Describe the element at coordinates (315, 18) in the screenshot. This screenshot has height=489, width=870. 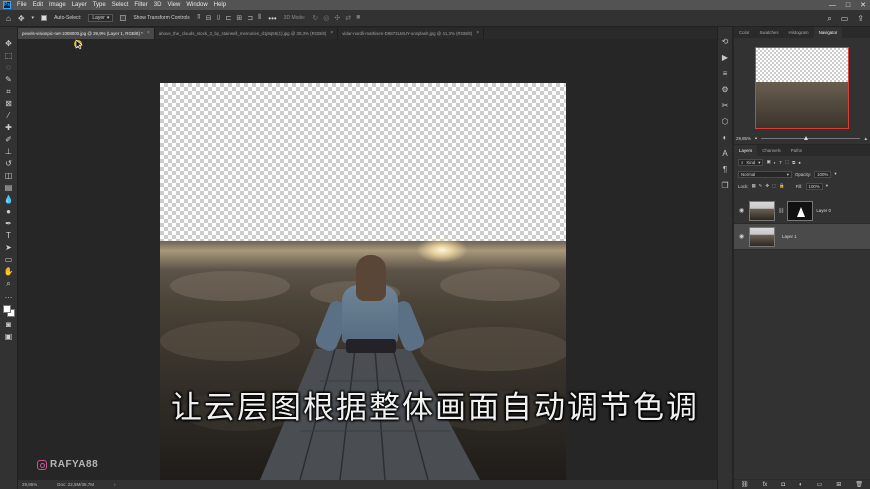
I see `3d-orbit-icon: ↻` at that location.